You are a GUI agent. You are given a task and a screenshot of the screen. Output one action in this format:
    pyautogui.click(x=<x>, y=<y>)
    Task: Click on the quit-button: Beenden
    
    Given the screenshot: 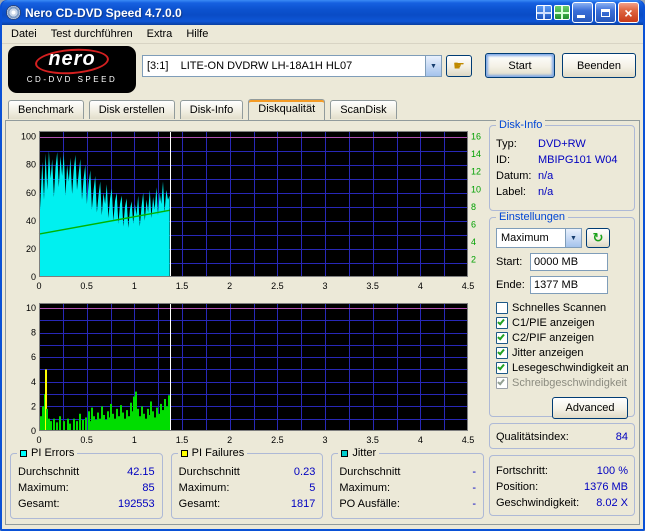 What is the action you would take?
    pyautogui.click(x=599, y=65)
    